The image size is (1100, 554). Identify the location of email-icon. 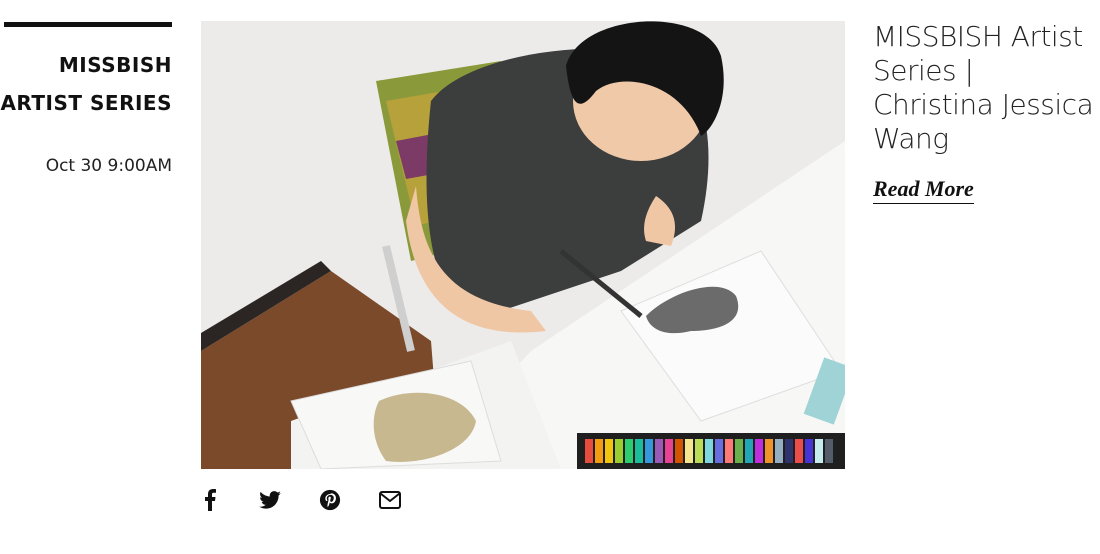
(390, 500).